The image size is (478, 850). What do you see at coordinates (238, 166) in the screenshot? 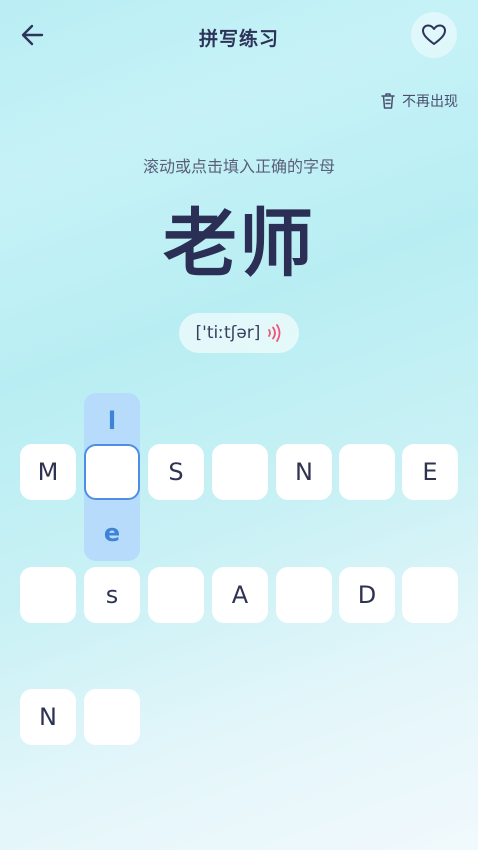
I see `instruction-text: 滚动或点击填入正确的字母` at bounding box center [238, 166].